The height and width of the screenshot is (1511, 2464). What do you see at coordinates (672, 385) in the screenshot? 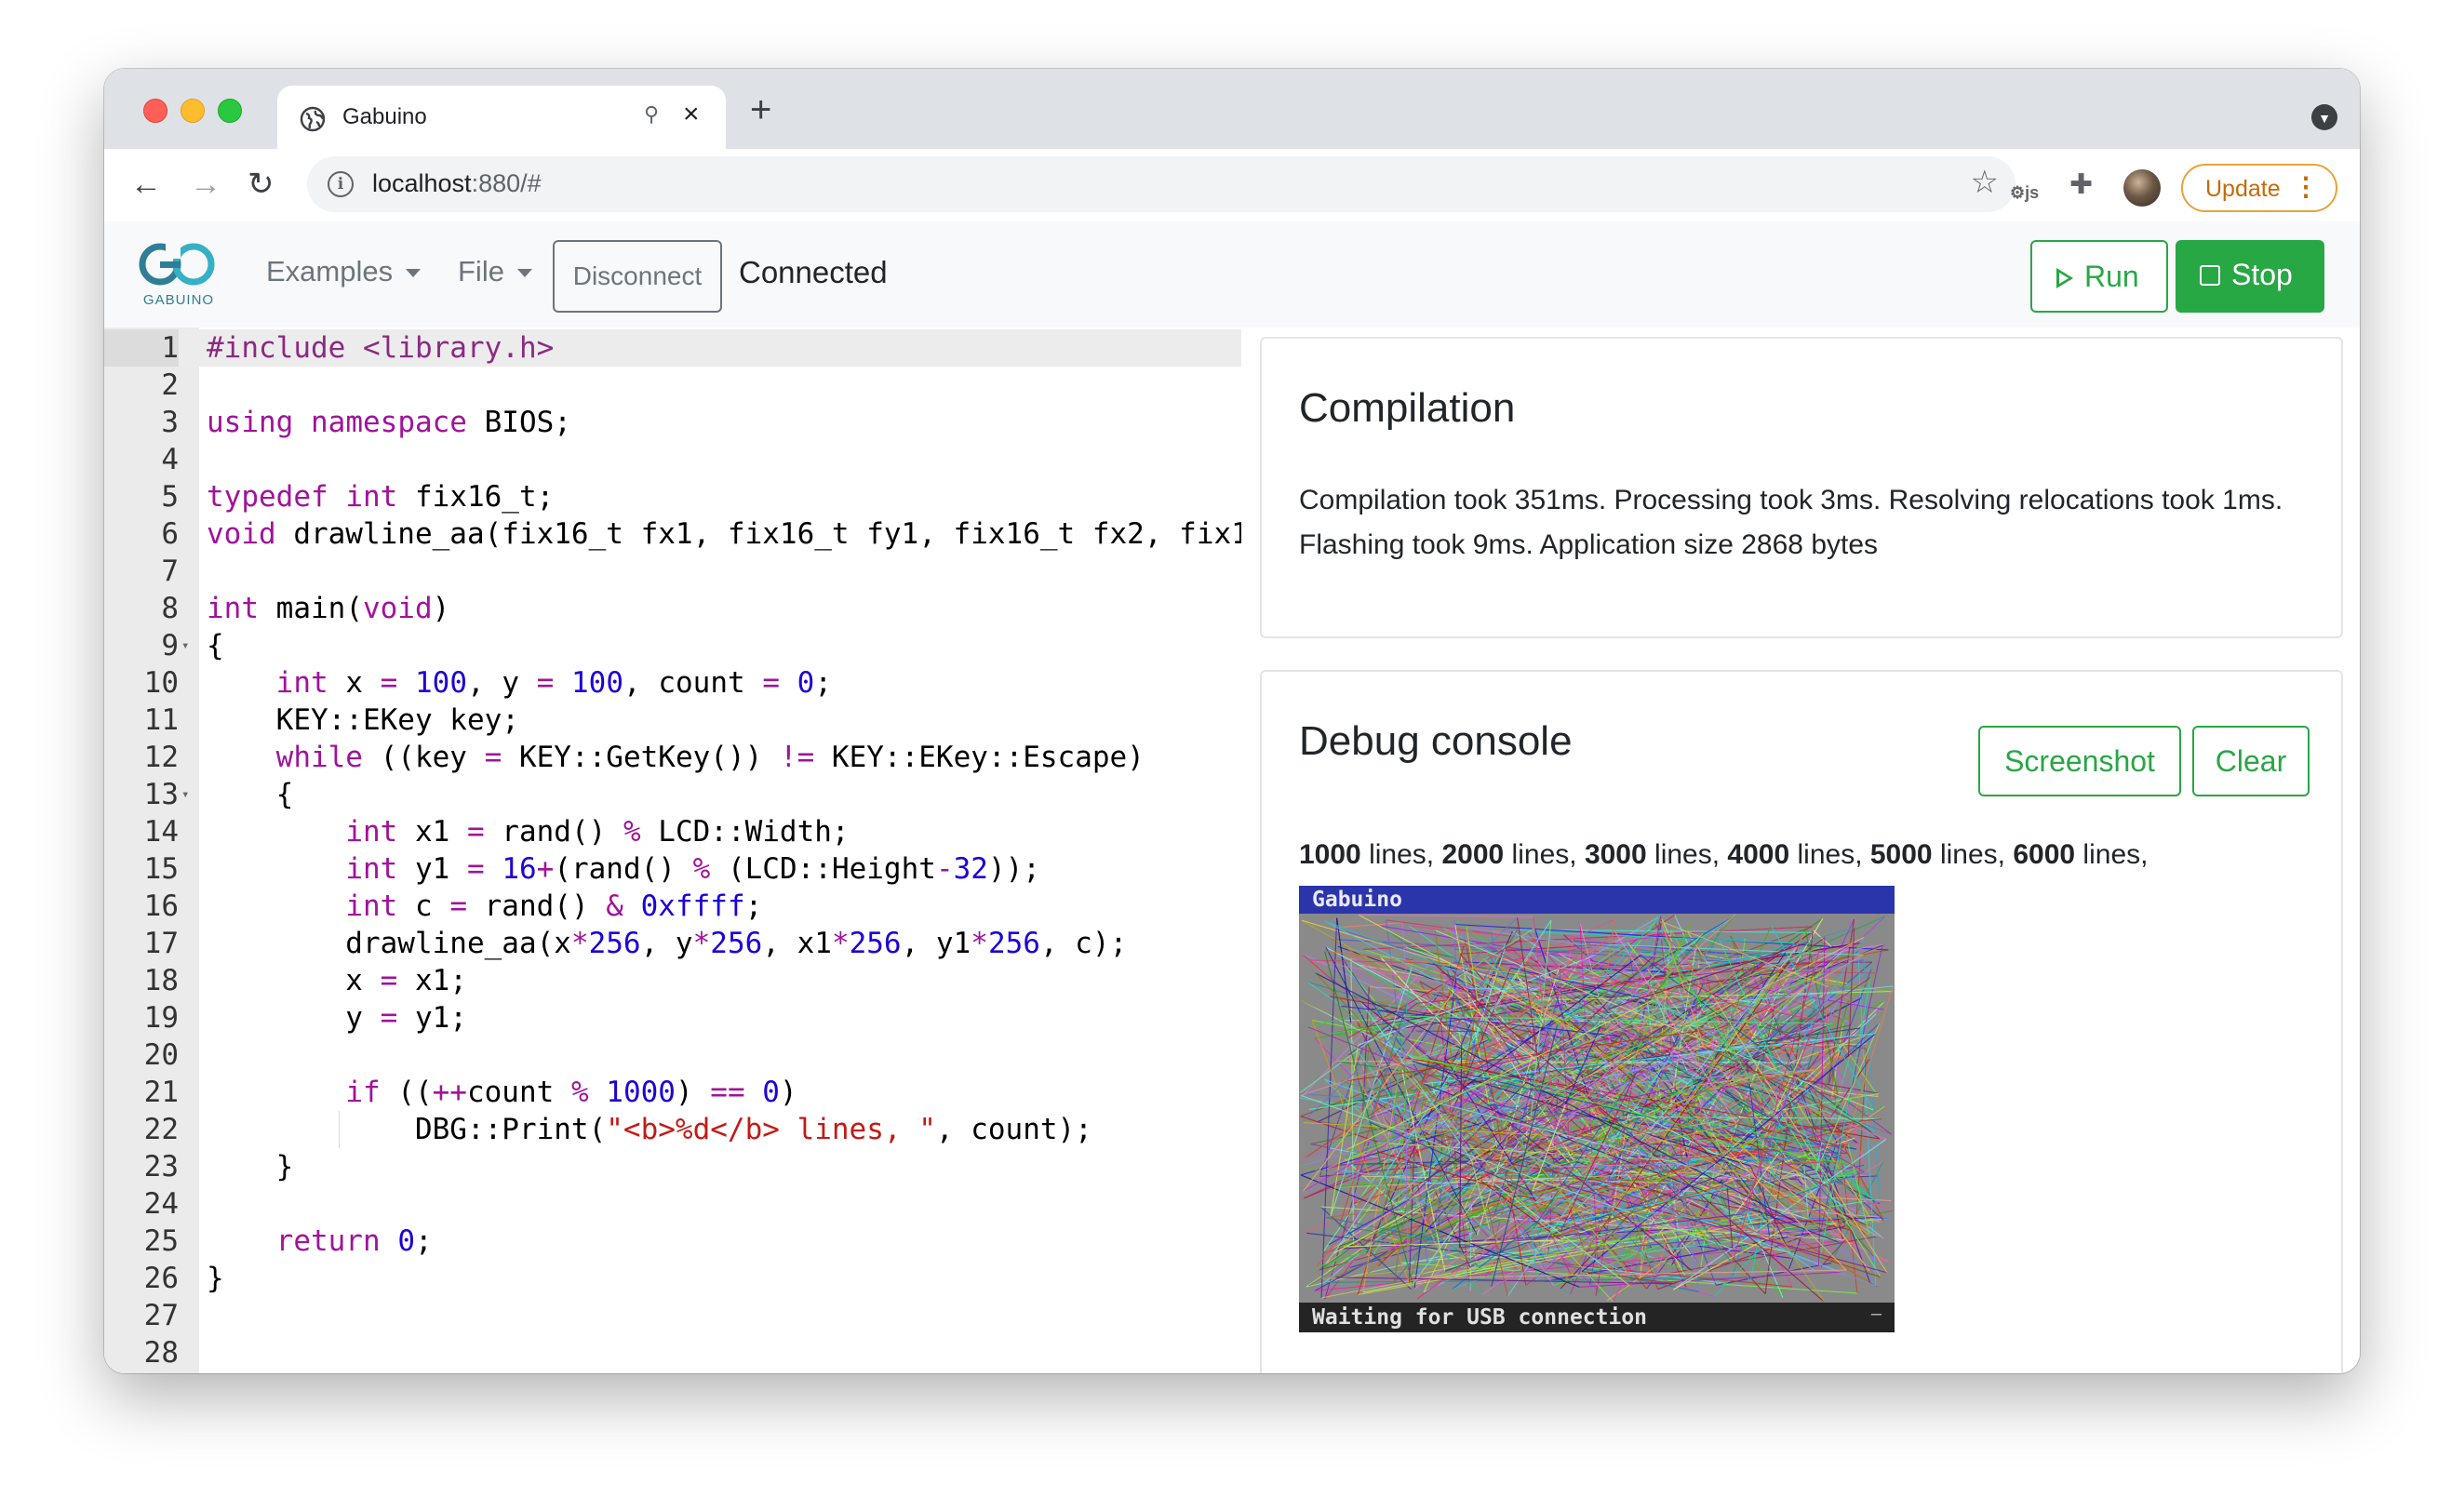
I see `code-line: 2` at bounding box center [672, 385].